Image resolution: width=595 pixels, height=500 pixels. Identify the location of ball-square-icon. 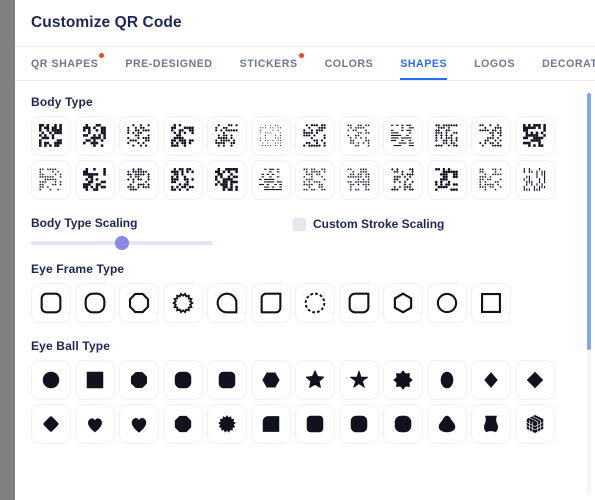
(95, 380).